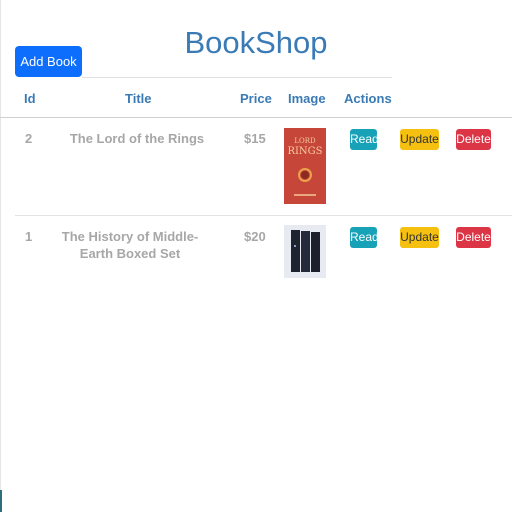 The width and height of the screenshot is (512, 512). Describe the element at coordinates (0, 256) in the screenshot. I see `left-edge-border` at that location.